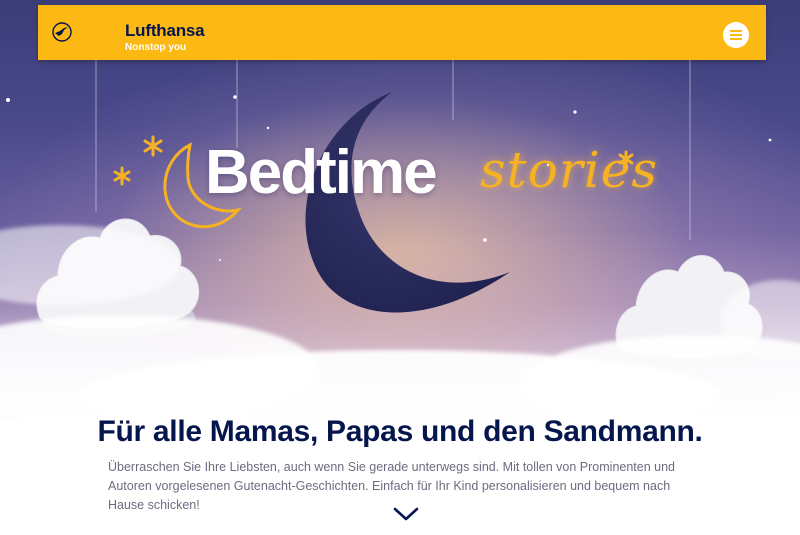 Image resolution: width=800 pixels, height=535 pixels. Describe the element at coordinates (165, 30) in the screenshot. I see `brand-name: Lufthansa` at that location.